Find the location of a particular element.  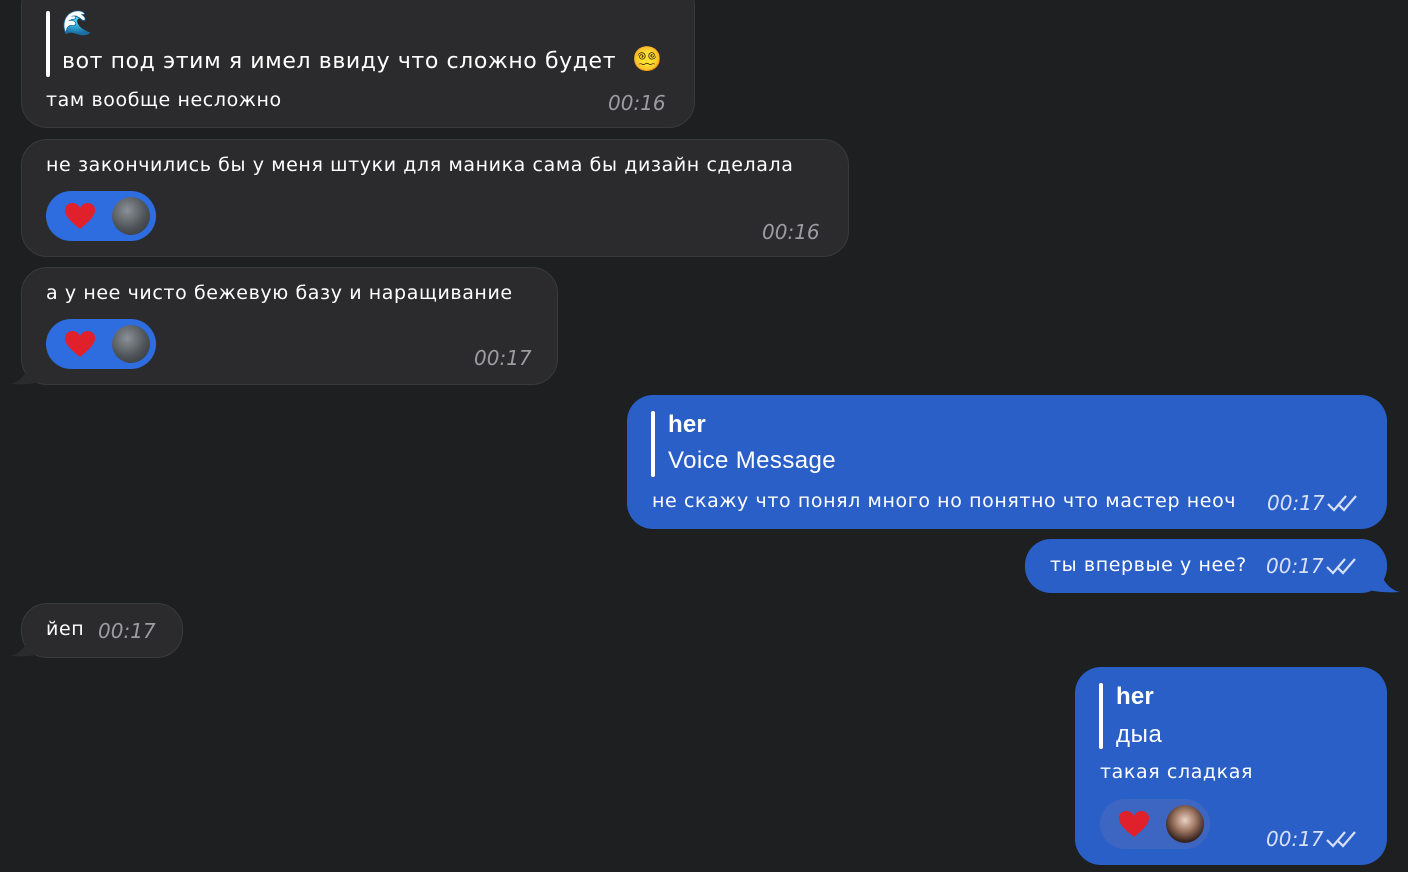

quote-emoji: 🌊 is located at coordinates (77, 23).